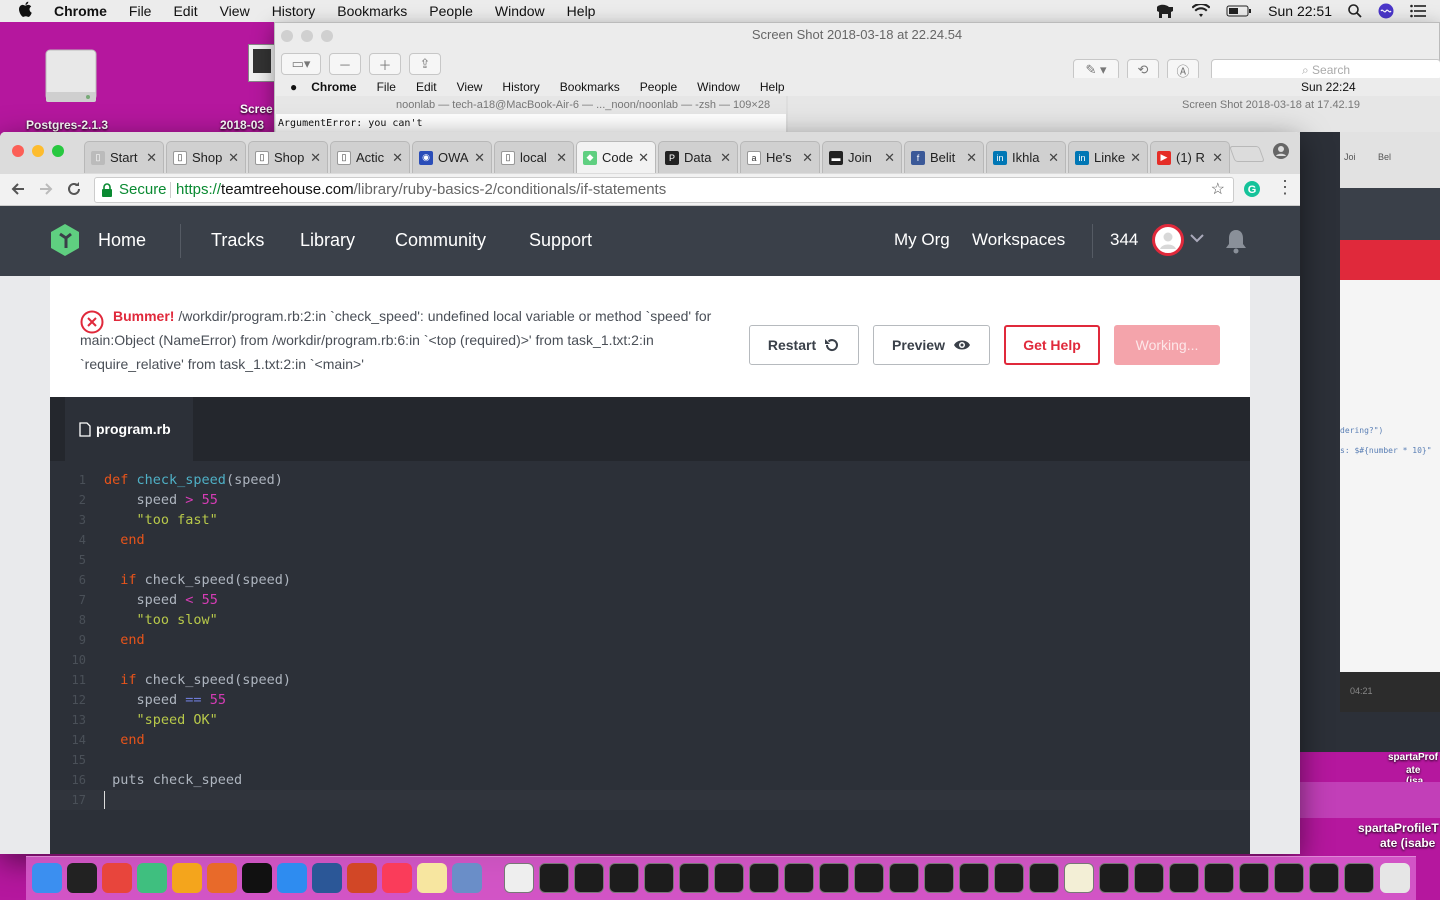 The image size is (1440, 900). What do you see at coordinates (372, 11) in the screenshot?
I see `menu-bookmarks: Bookmarks` at bounding box center [372, 11].